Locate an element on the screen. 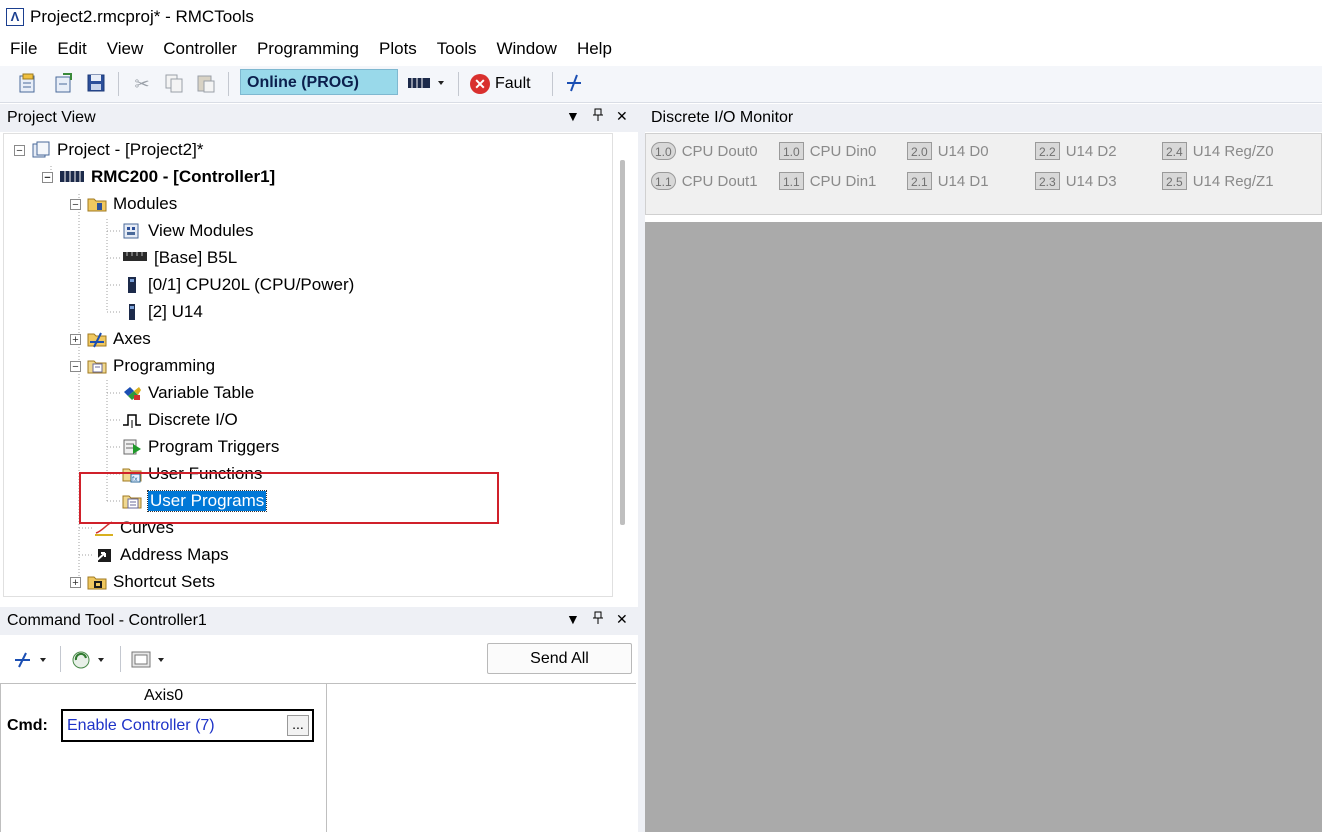 This screenshot has width=1322, height=833. tree-node-u14: [2] U14 is located at coordinates (162, 312).